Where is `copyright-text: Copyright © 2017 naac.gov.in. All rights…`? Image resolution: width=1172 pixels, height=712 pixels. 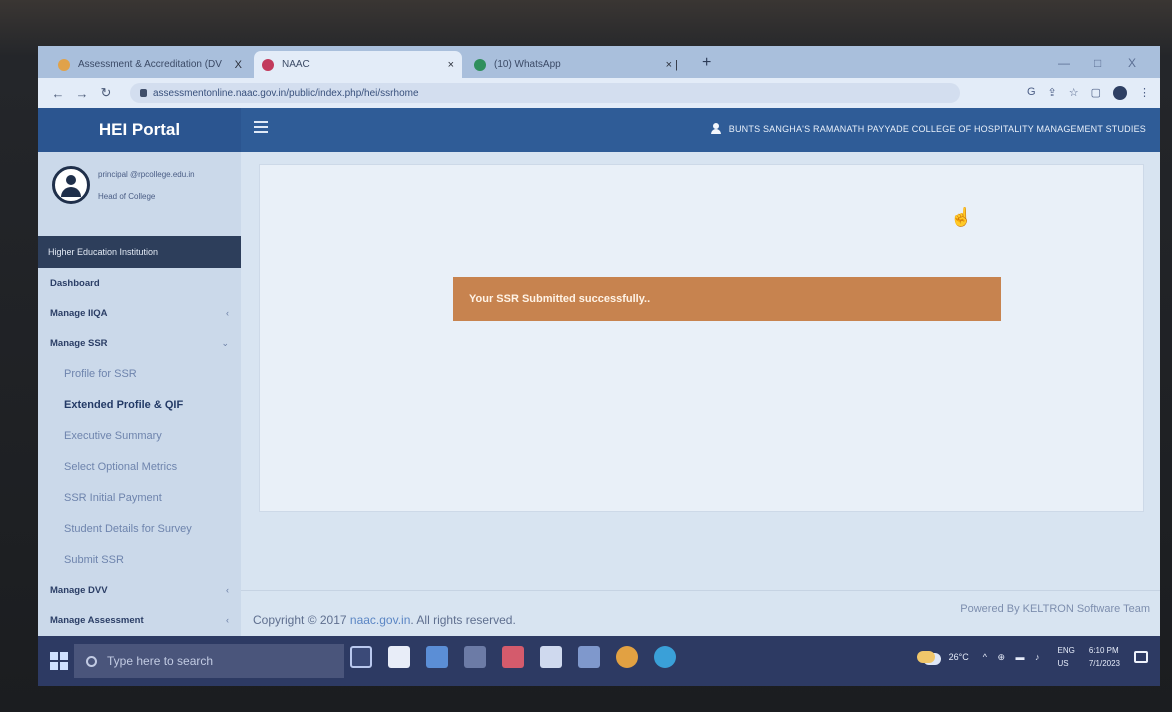
copyright-text: Copyright © 2017 naac.gov.in. All rights… is located at coordinates (384, 620).